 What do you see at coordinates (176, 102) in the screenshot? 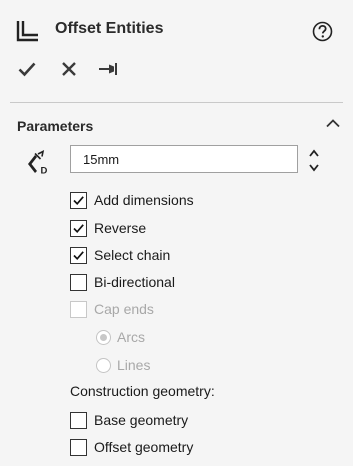
I see `header-divider` at bounding box center [176, 102].